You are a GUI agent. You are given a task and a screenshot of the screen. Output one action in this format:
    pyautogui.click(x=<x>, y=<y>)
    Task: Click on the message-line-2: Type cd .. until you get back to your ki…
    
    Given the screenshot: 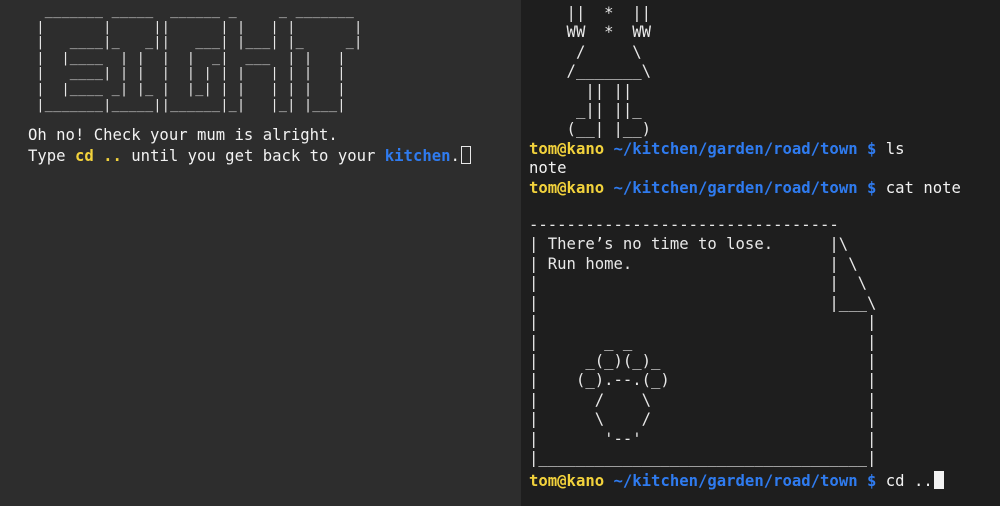 What is the action you would take?
    pyautogui.click(x=274, y=156)
    